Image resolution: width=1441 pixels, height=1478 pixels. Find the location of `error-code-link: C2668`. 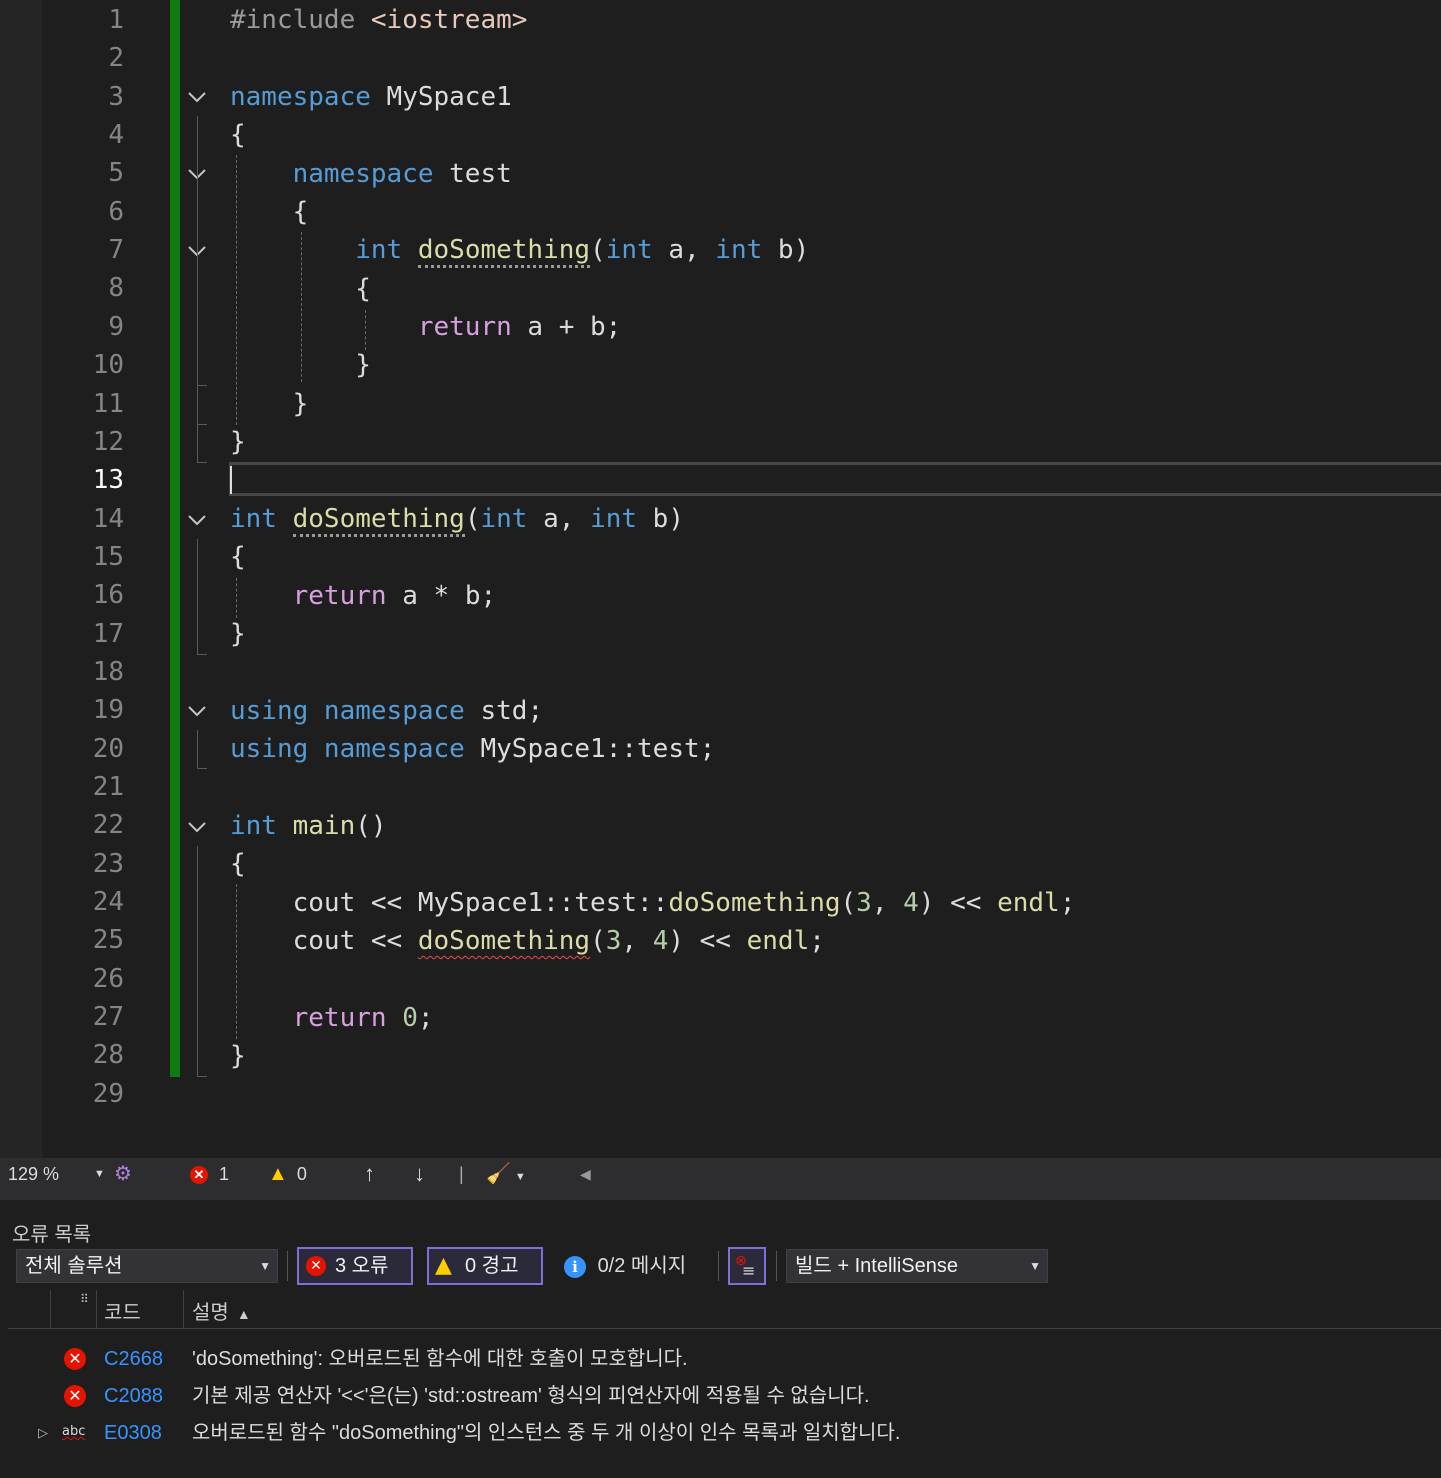

error-code-link: C2668 is located at coordinates (133, 1359).